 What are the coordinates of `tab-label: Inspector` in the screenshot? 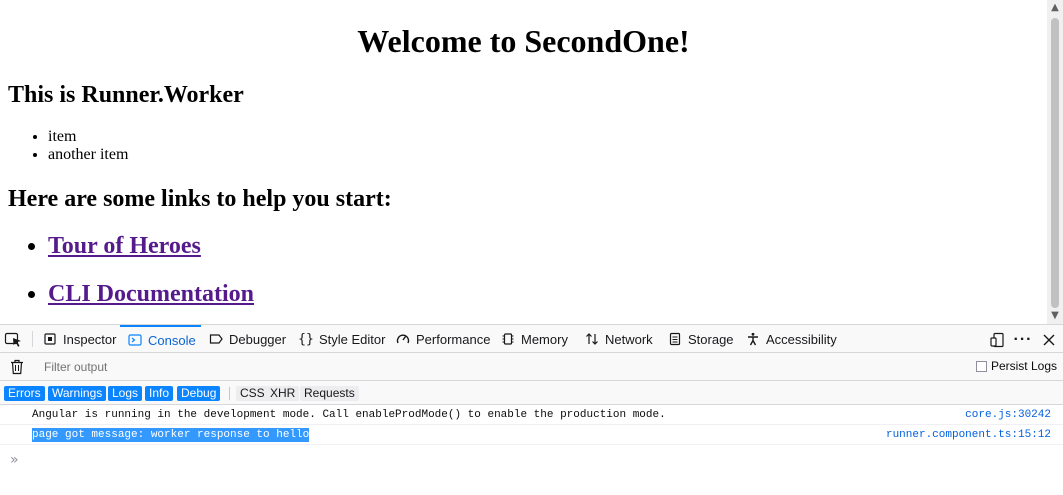 It's located at (90, 339).